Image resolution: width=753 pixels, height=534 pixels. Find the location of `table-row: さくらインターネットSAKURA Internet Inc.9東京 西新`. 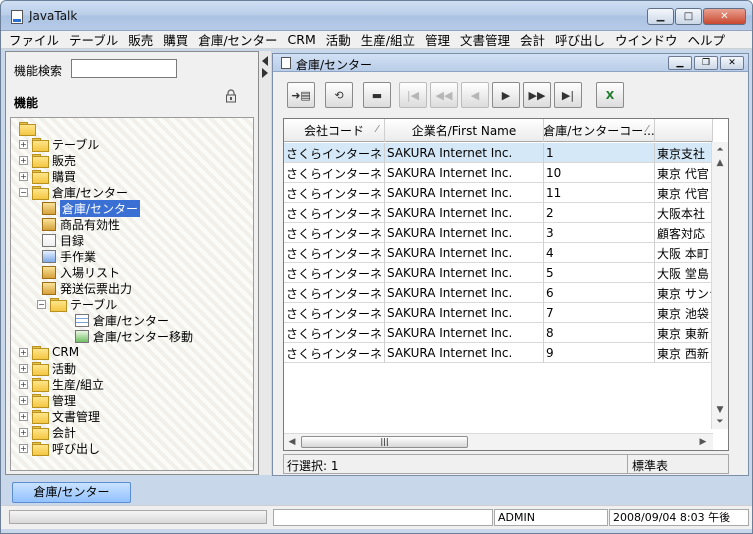

table-row: さくらインターネットSAKURA Internet Inc.9東京 西新 is located at coordinates (498, 353).